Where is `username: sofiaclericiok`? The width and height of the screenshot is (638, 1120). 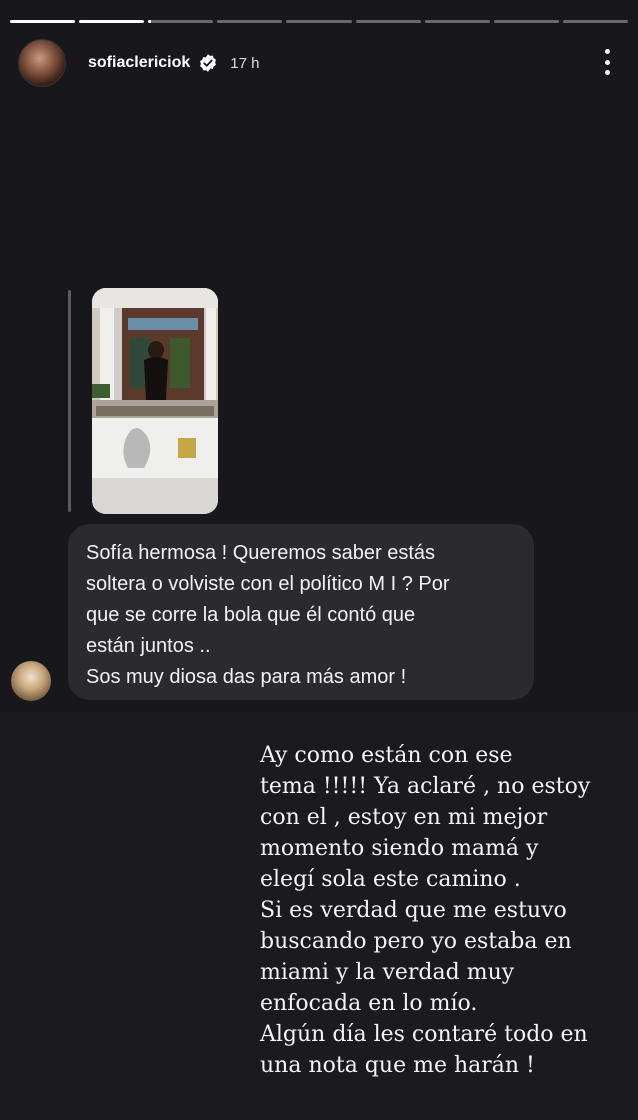
username: sofiaclericiok is located at coordinates (139, 63).